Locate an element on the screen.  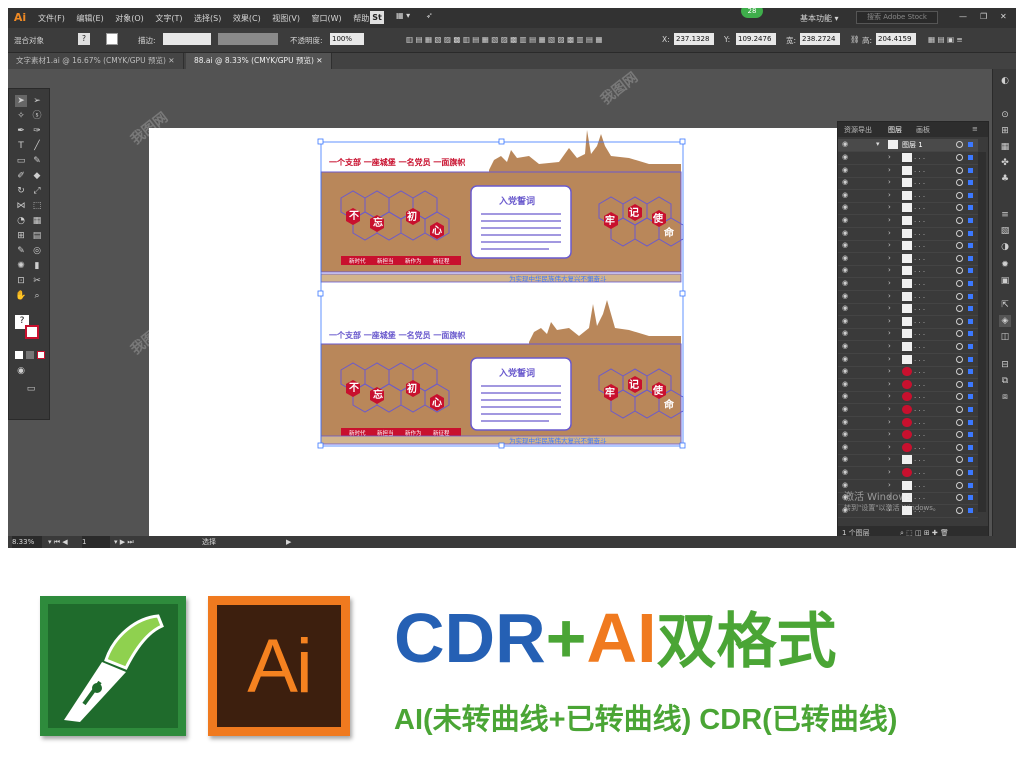
transparency-panel-icon: ◑ is located at coordinates (1005, 247).